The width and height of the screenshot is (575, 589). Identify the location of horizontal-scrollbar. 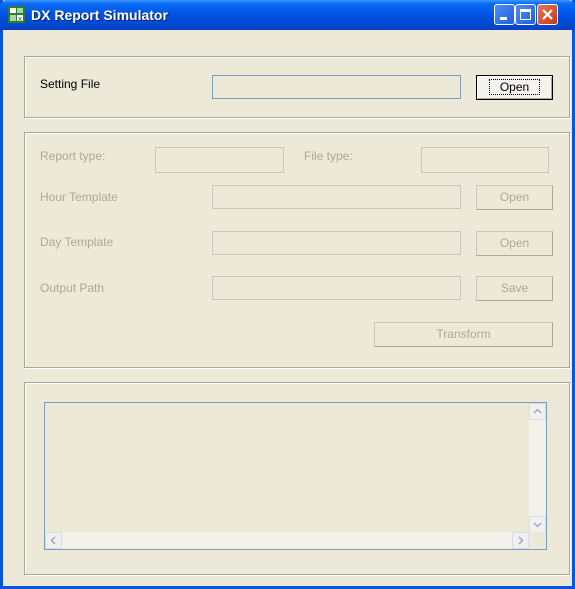
(287, 540).